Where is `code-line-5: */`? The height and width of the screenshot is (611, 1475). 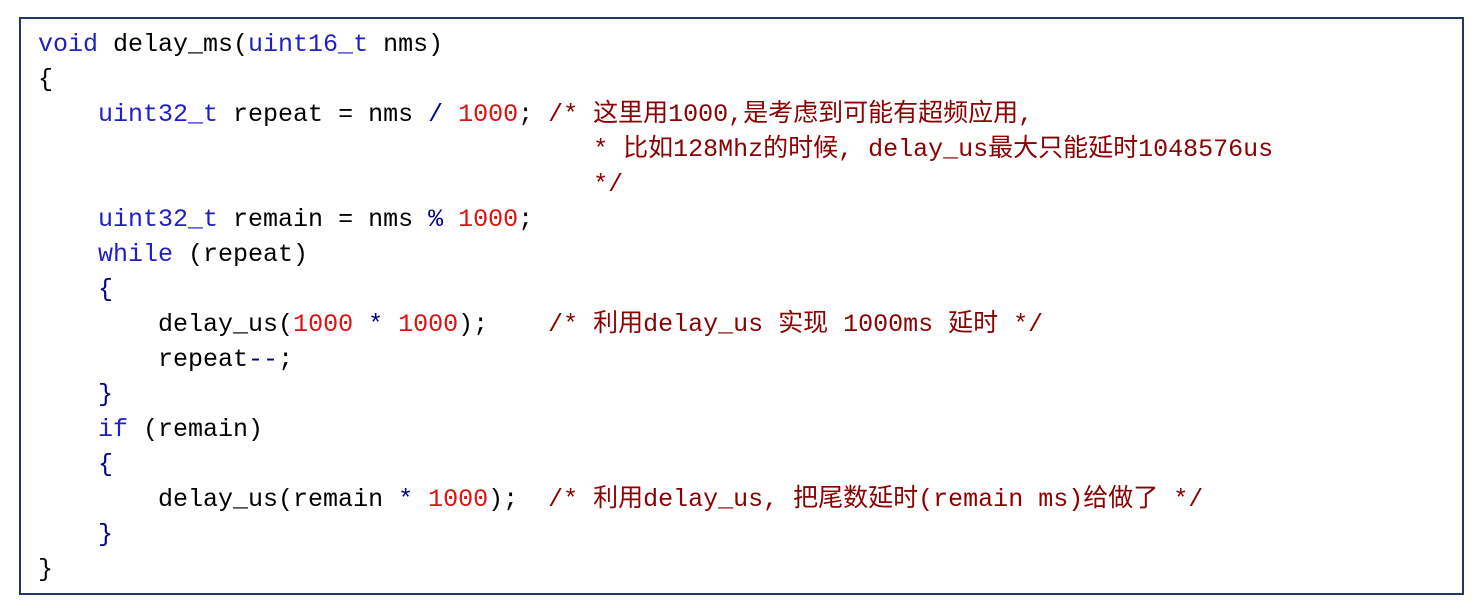
code-line-5: */ is located at coordinates (655, 184).